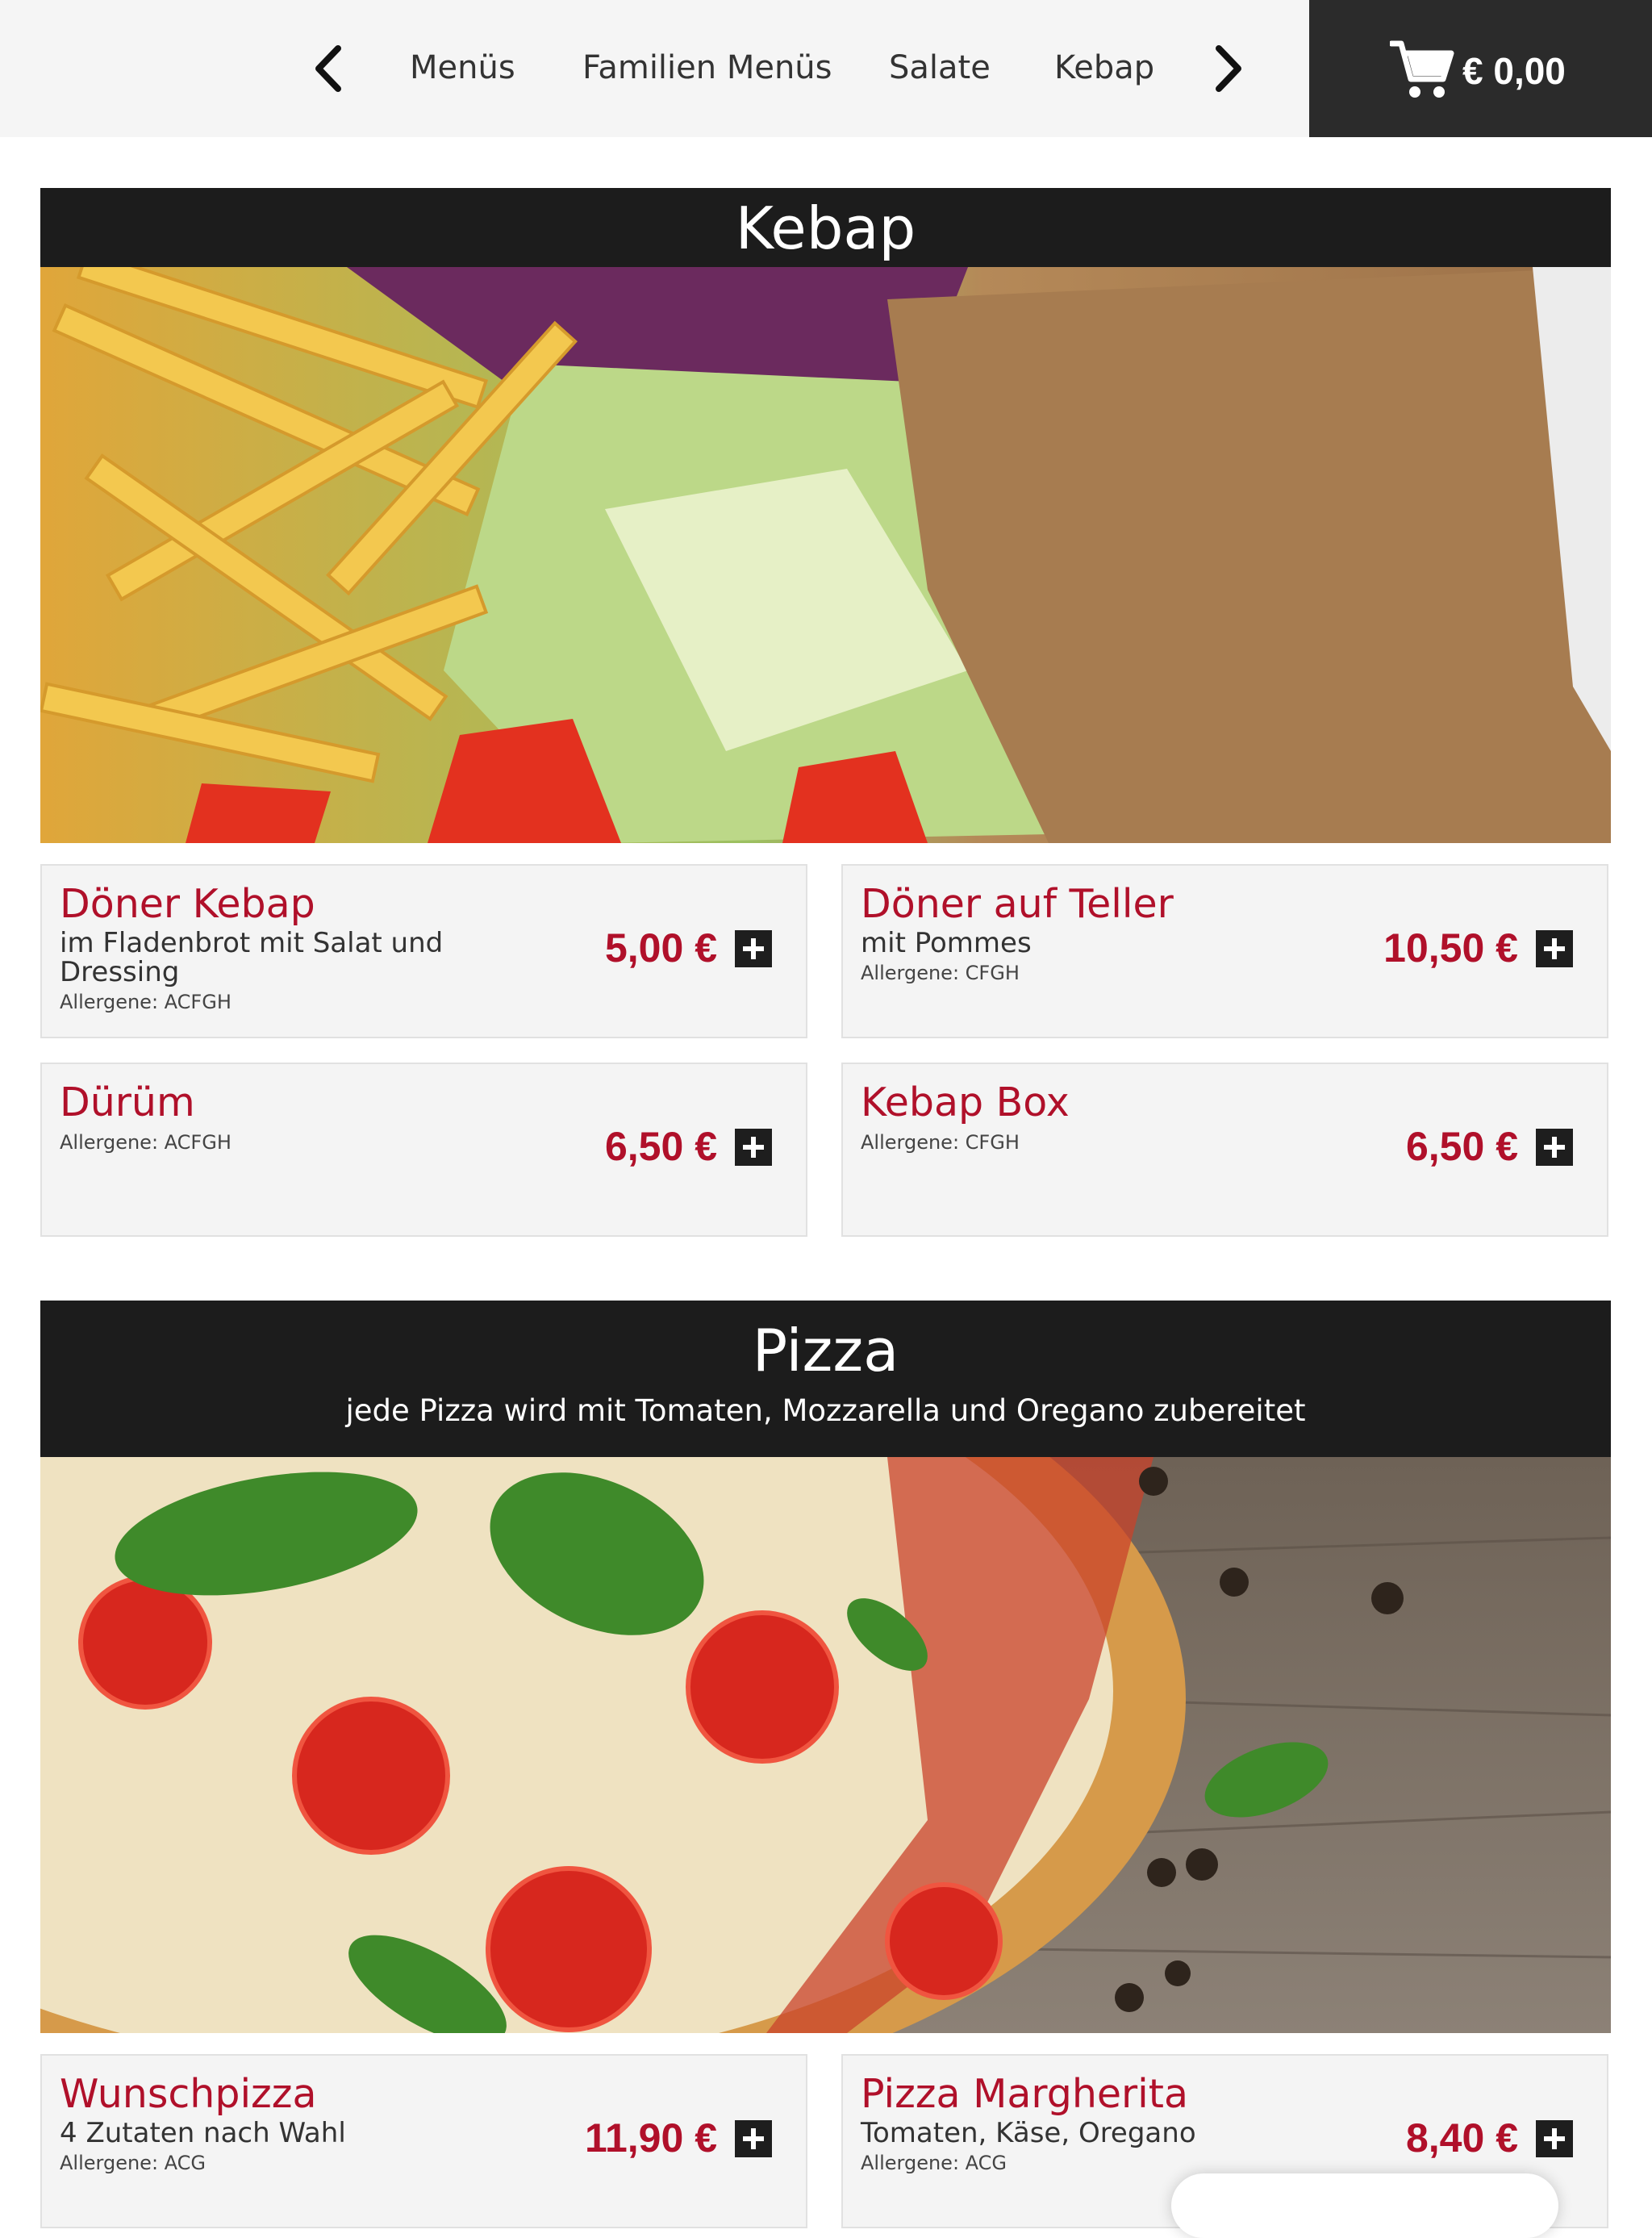  I want to click on chevron-right-icon, so click(1226, 68).